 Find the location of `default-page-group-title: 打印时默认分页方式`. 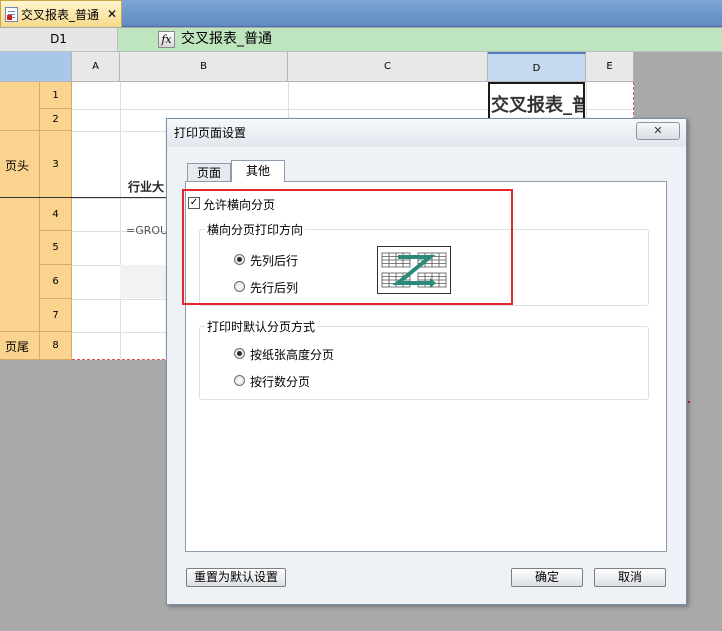

default-page-group-title: 打印时默认分页方式 is located at coordinates (261, 326).